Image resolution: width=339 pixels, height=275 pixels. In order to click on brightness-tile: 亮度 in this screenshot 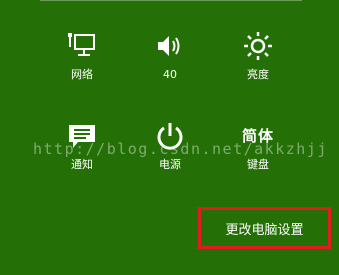, I will do `click(258, 60)`.